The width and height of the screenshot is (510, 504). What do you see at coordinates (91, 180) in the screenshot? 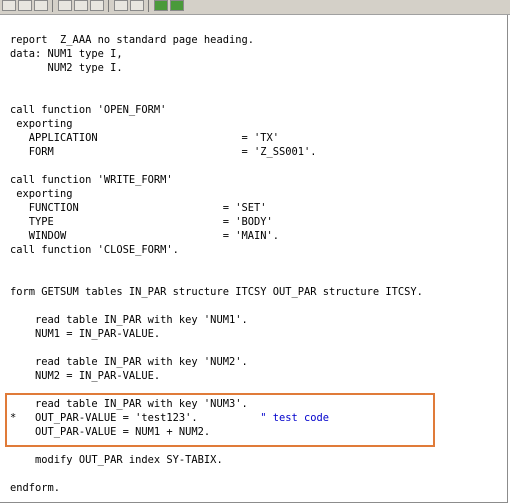
I see `code-line: call function 'WRITE_FORM'` at bounding box center [91, 180].